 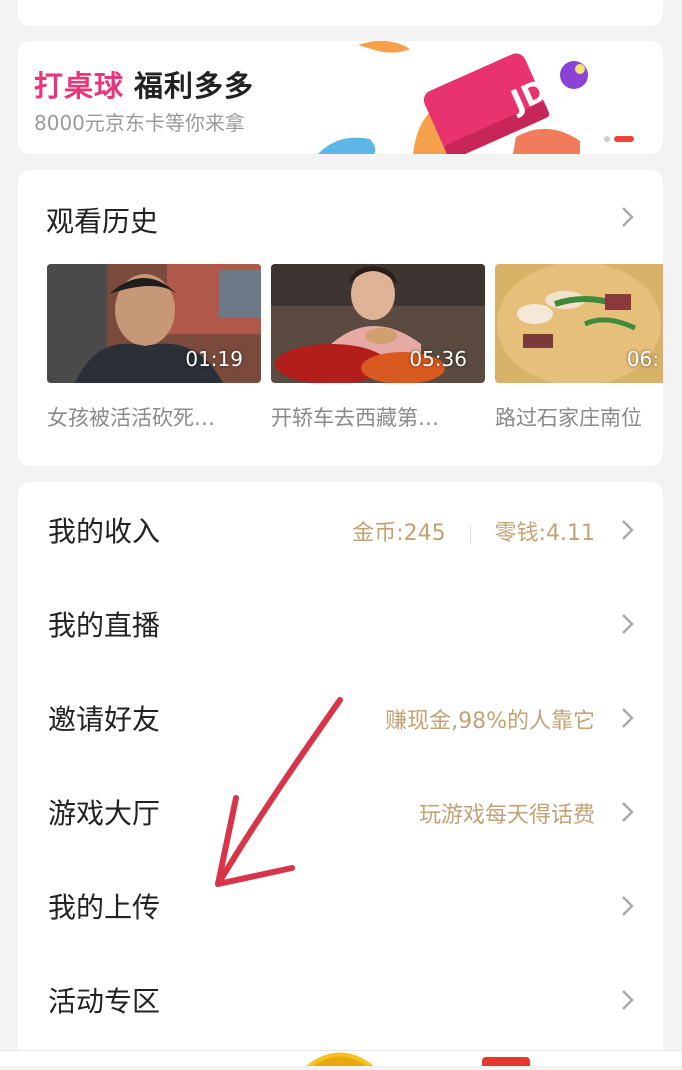 What do you see at coordinates (139, 123) in the screenshot?
I see `banner-subtitle: 8000元京东卡等你来拿` at bounding box center [139, 123].